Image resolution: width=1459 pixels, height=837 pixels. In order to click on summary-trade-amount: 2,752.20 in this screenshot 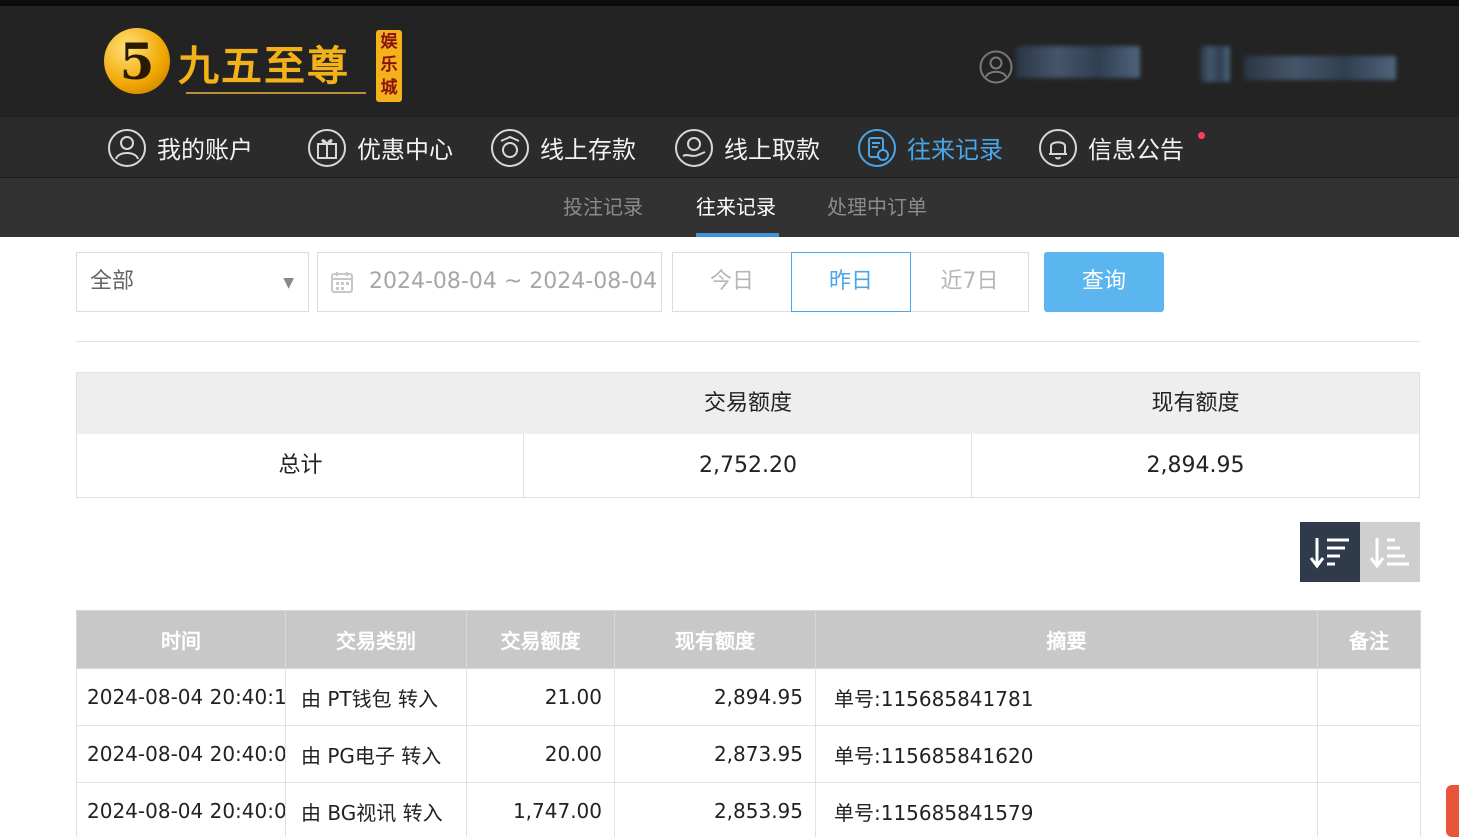, I will do `click(748, 465)`.